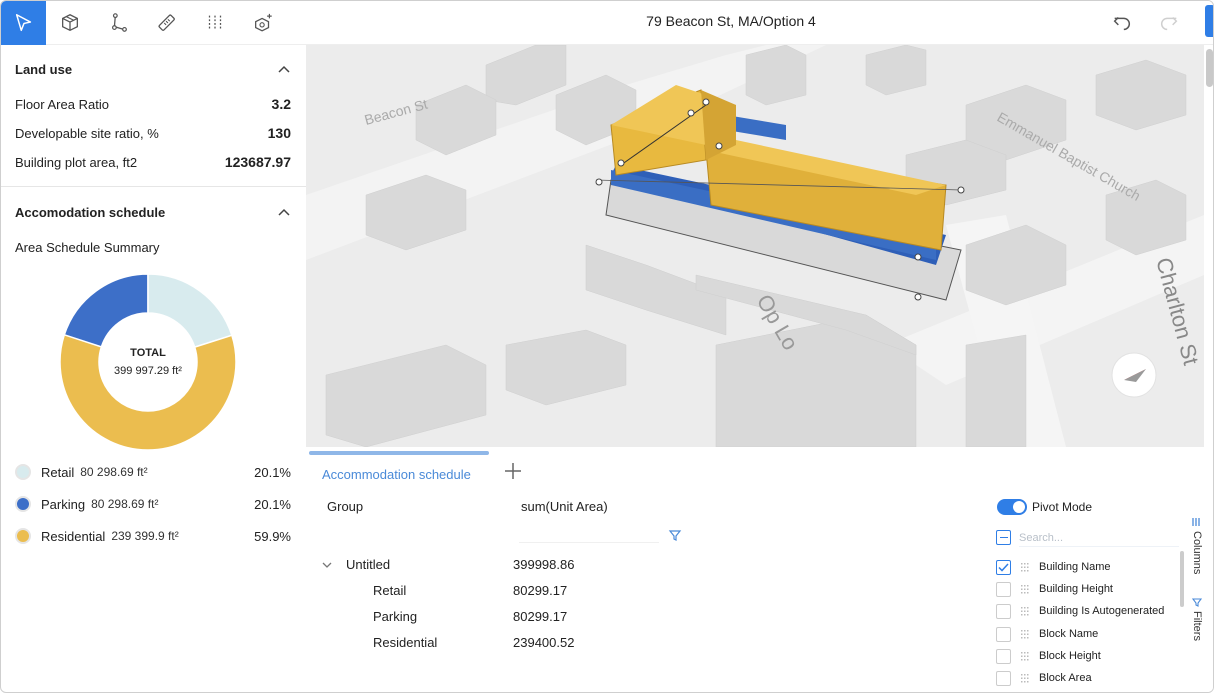 This screenshot has width=1214, height=693. I want to click on column-item: Building Is Autogenerated, so click(1091, 611).